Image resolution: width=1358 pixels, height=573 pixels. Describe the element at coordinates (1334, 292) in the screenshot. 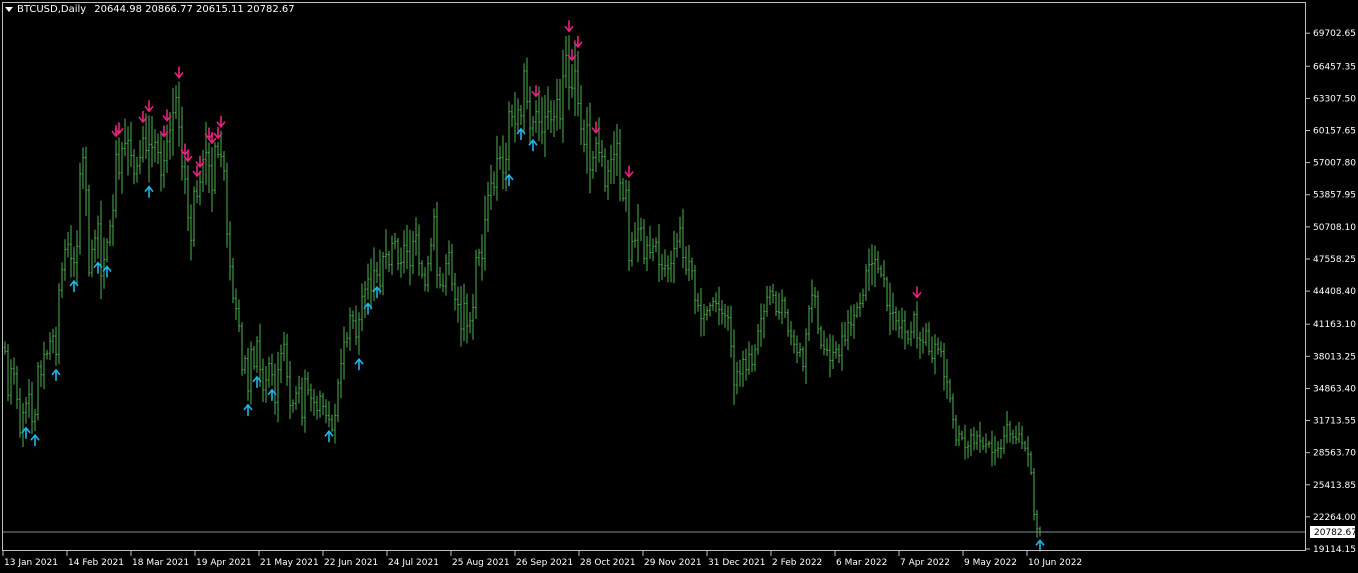

I see `y-tick-label: 44408.40` at that location.